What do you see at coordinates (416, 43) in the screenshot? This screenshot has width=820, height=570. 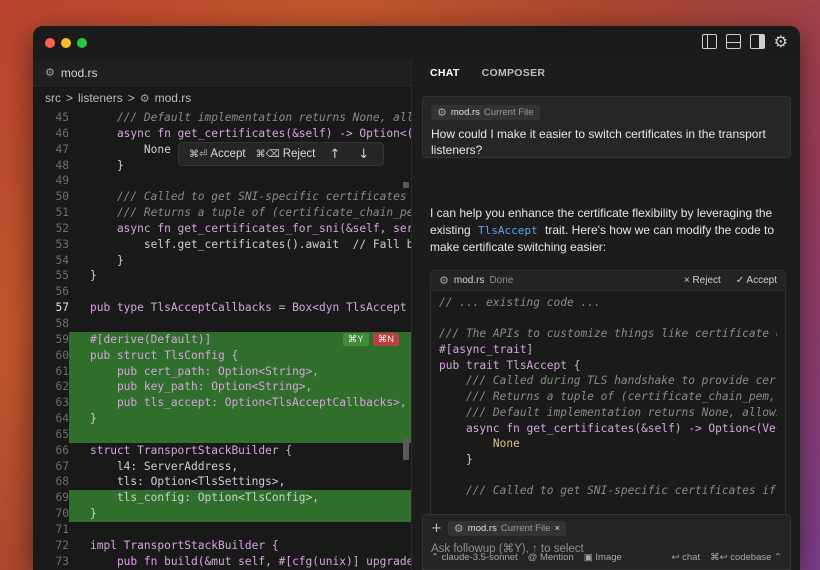 I see `titlebar: ⚙` at bounding box center [416, 43].